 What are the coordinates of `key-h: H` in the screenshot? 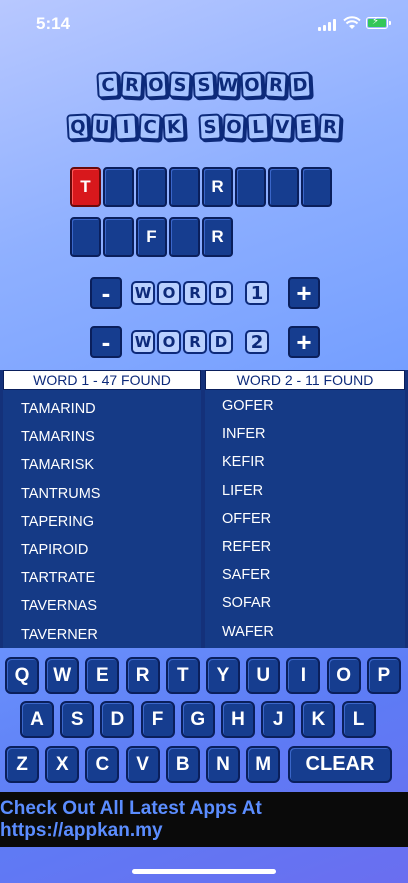 It's located at (238, 719).